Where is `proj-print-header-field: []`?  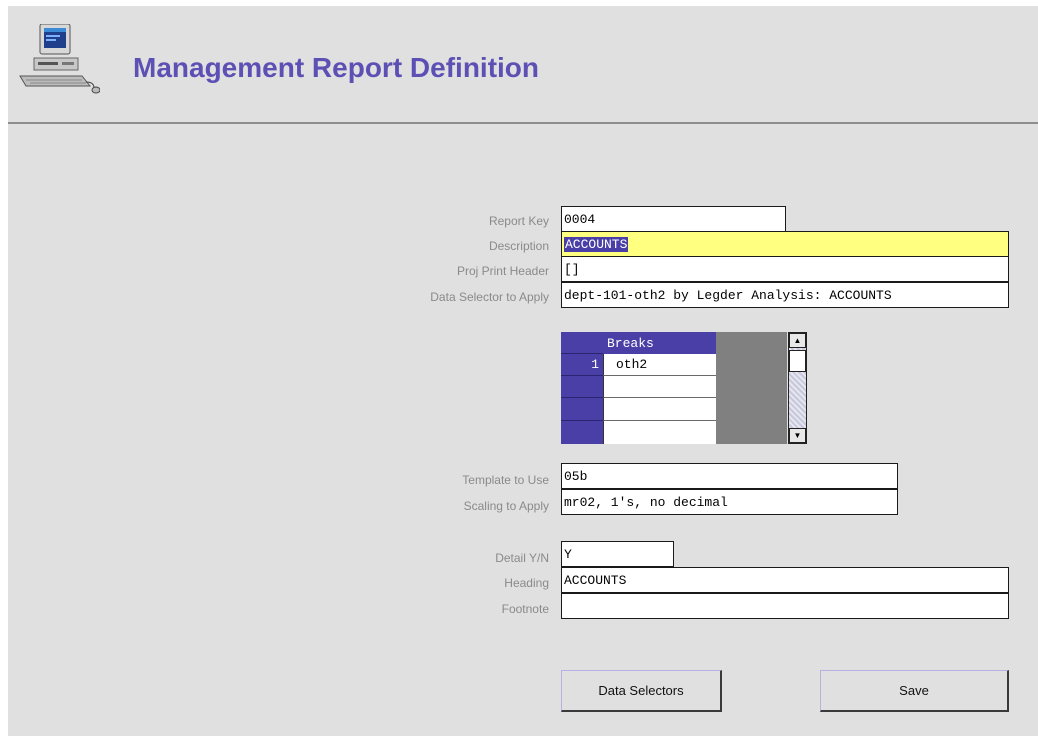
proj-print-header-field: [] is located at coordinates (785, 269).